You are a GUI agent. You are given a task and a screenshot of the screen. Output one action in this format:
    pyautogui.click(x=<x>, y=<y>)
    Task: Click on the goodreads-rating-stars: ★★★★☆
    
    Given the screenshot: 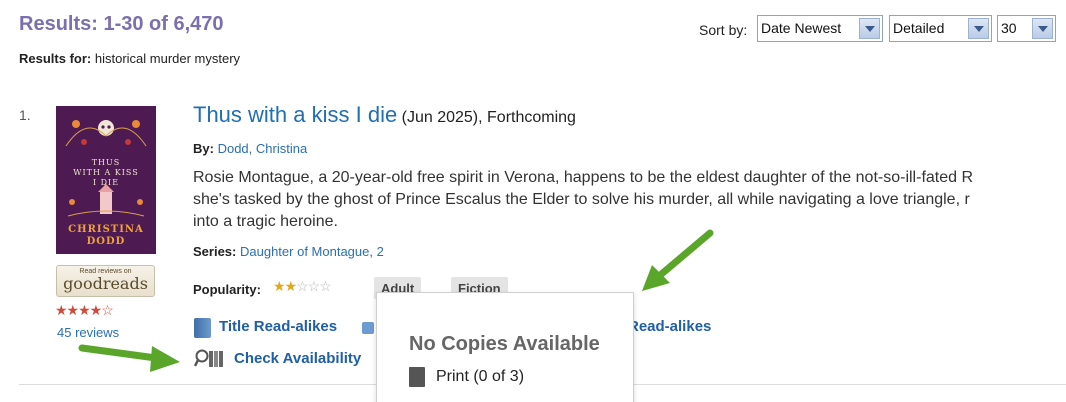 What is the action you would take?
    pyautogui.click(x=84, y=310)
    